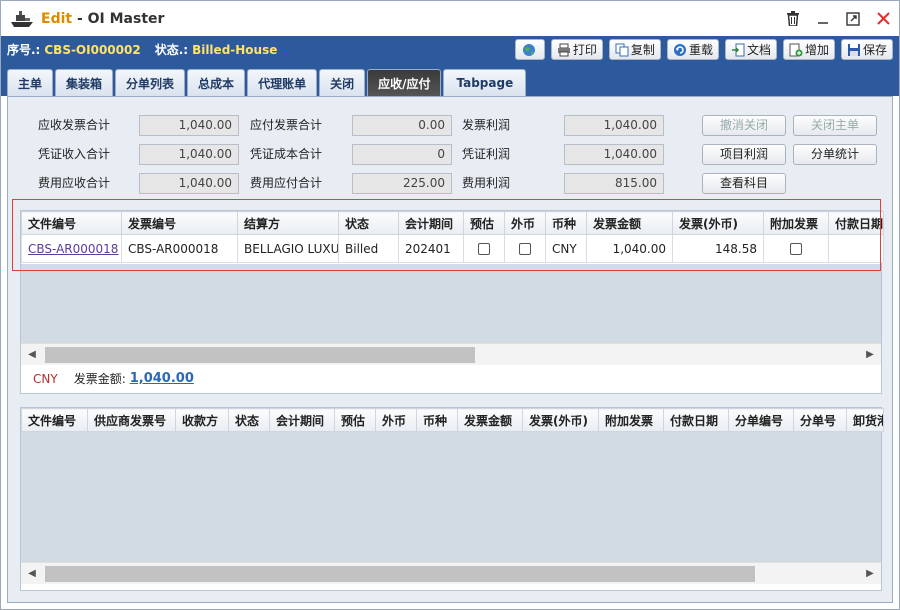  What do you see at coordinates (629, 248) in the screenshot?
I see `cell-amount: 1,040.00` at bounding box center [629, 248].